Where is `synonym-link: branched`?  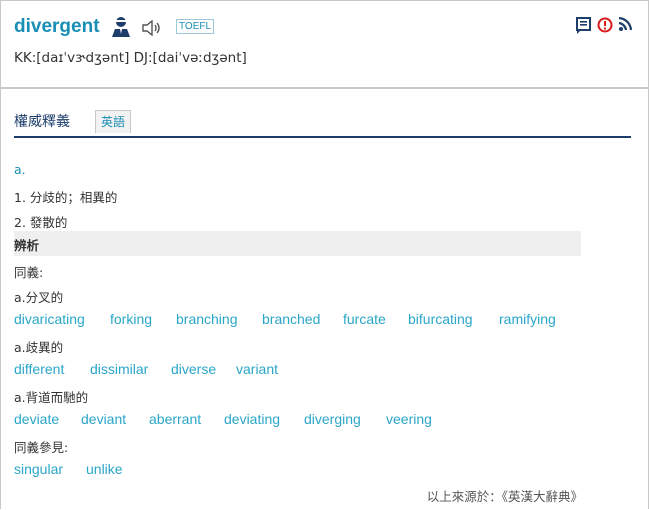 synonym-link: branched is located at coordinates (291, 319).